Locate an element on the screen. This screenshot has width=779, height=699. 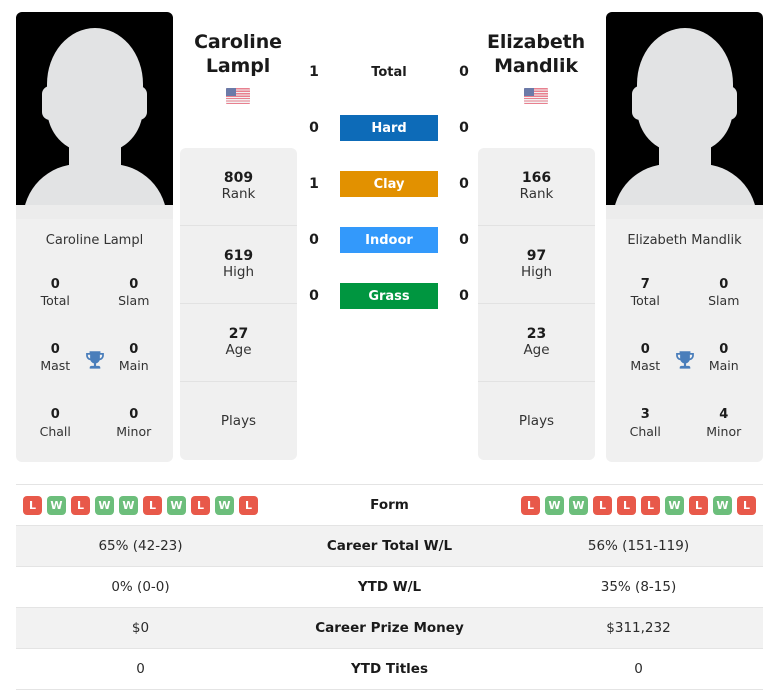
h2h-surface-label: Total is located at coordinates (389, 72).